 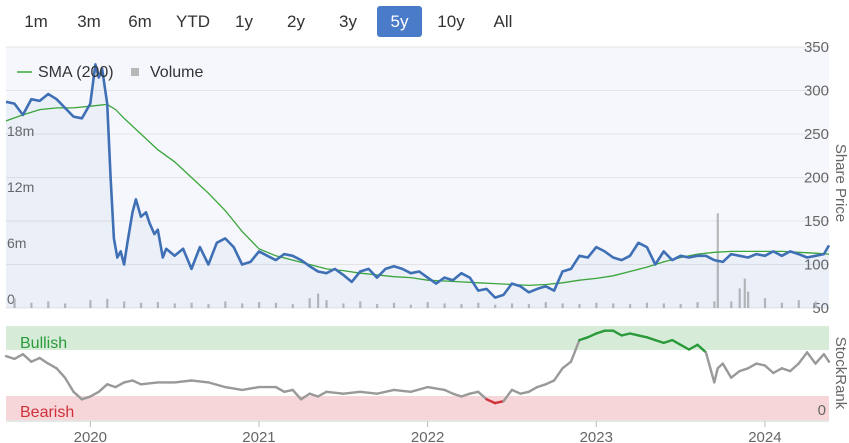 What do you see at coordinates (816, 47) in the screenshot?
I see `price-tick-label: 350` at bounding box center [816, 47].